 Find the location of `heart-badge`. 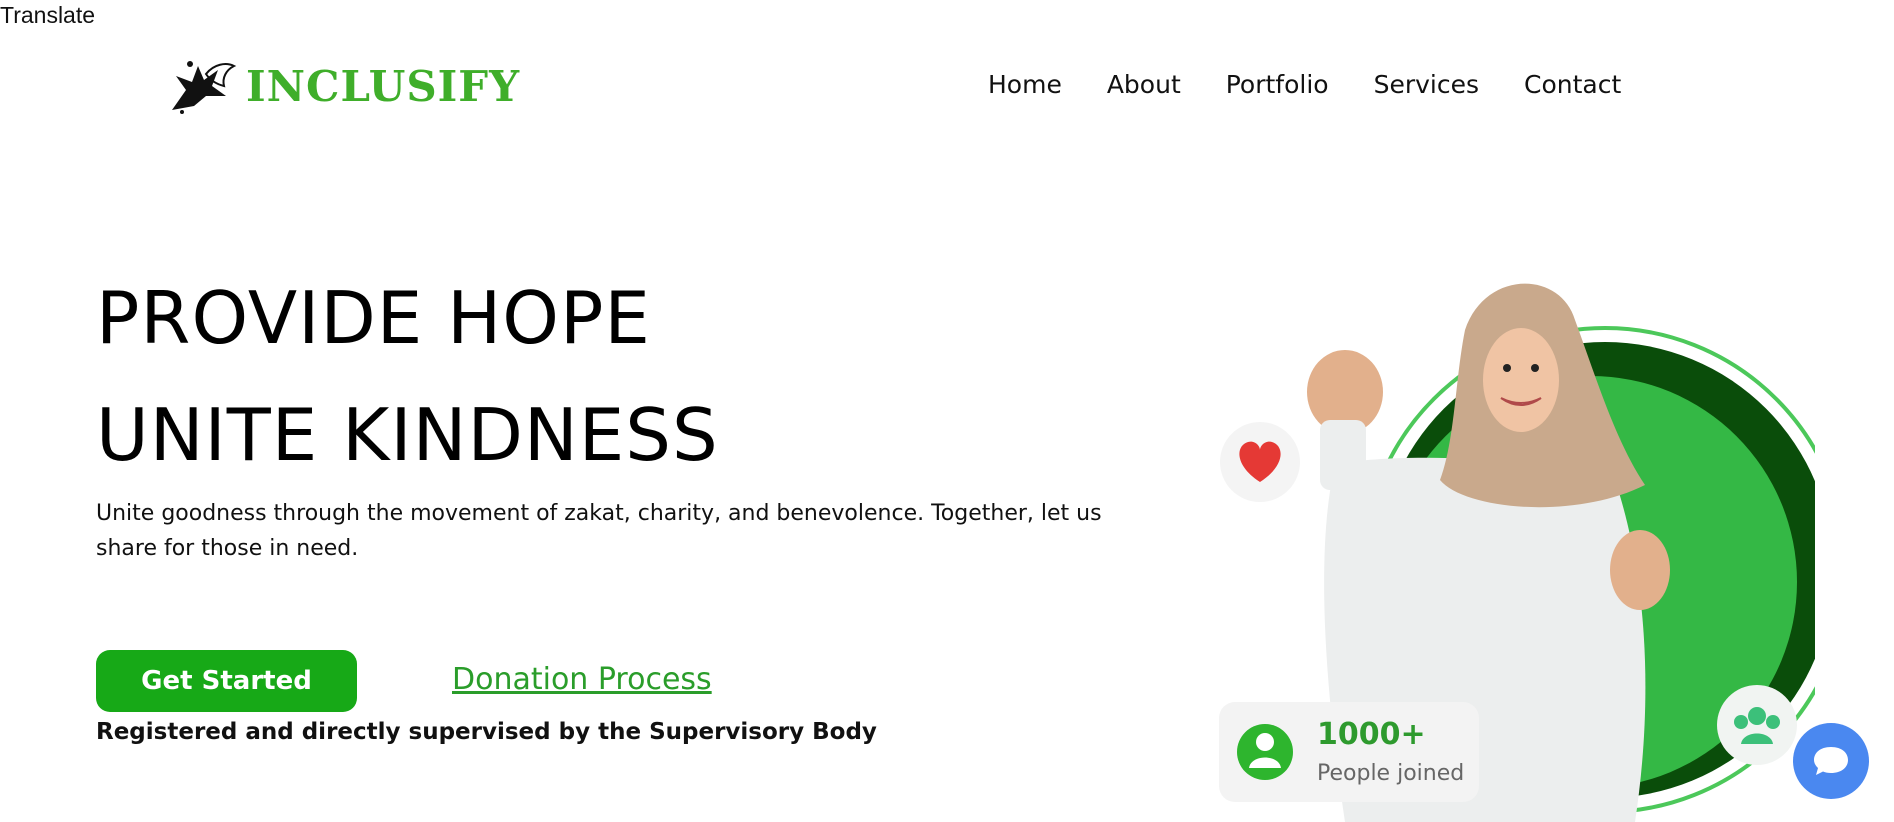

heart-badge is located at coordinates (1260, 462).